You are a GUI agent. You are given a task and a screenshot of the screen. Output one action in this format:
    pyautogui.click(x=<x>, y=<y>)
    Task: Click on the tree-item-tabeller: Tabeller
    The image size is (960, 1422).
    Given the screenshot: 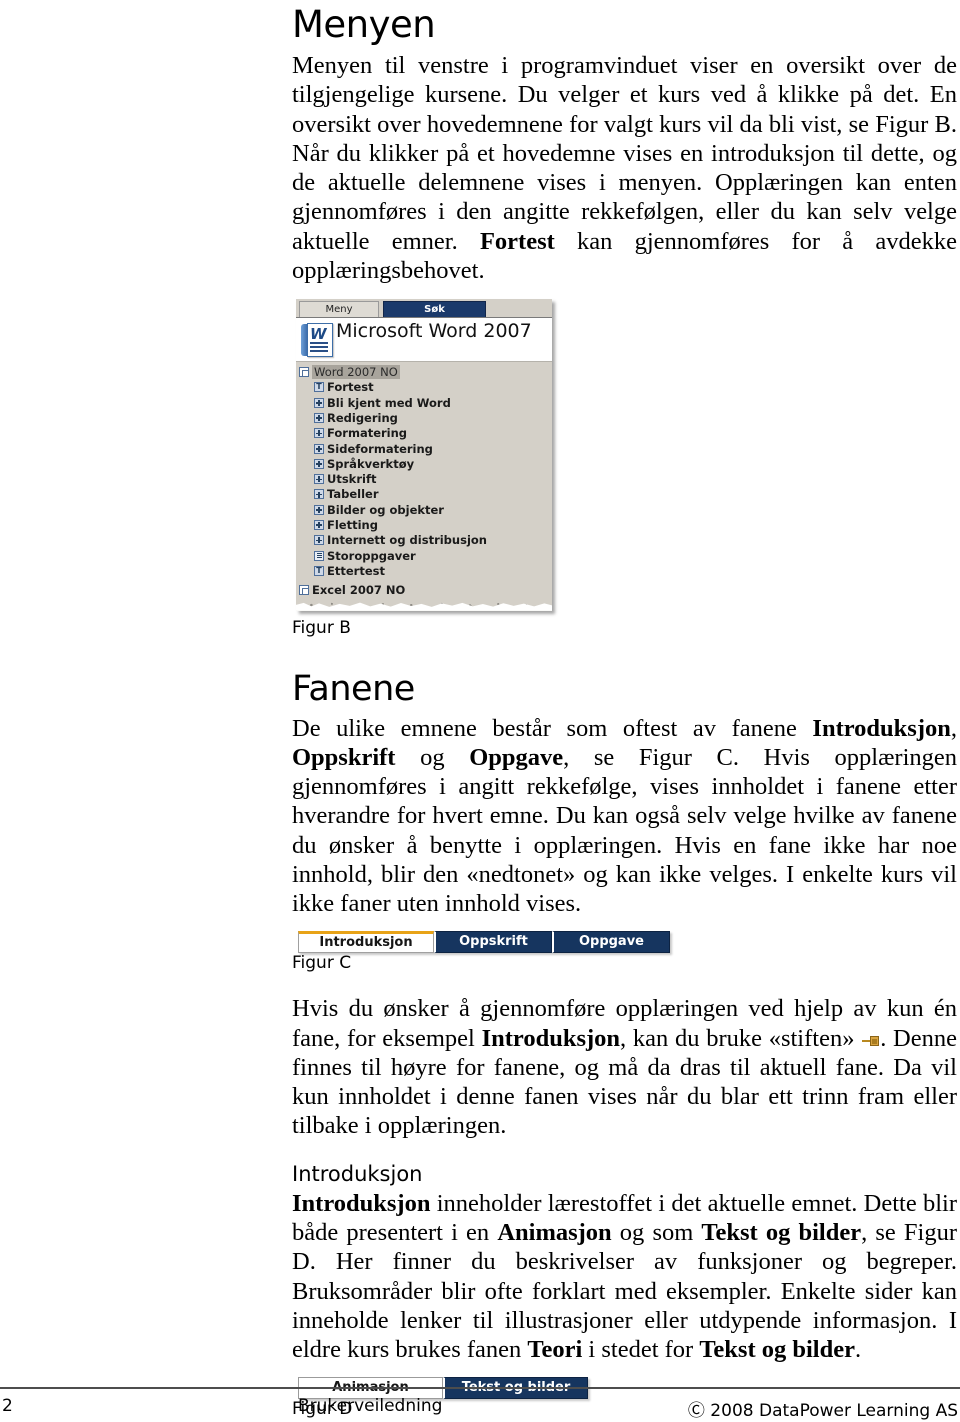 What is the action you would take?
    pyautogui.click(x=424, y=494)
    